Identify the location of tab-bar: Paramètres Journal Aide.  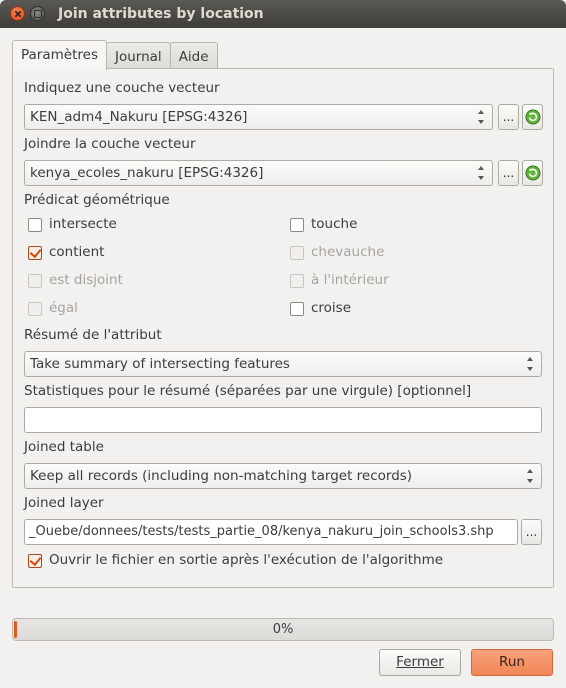
(115, 55).